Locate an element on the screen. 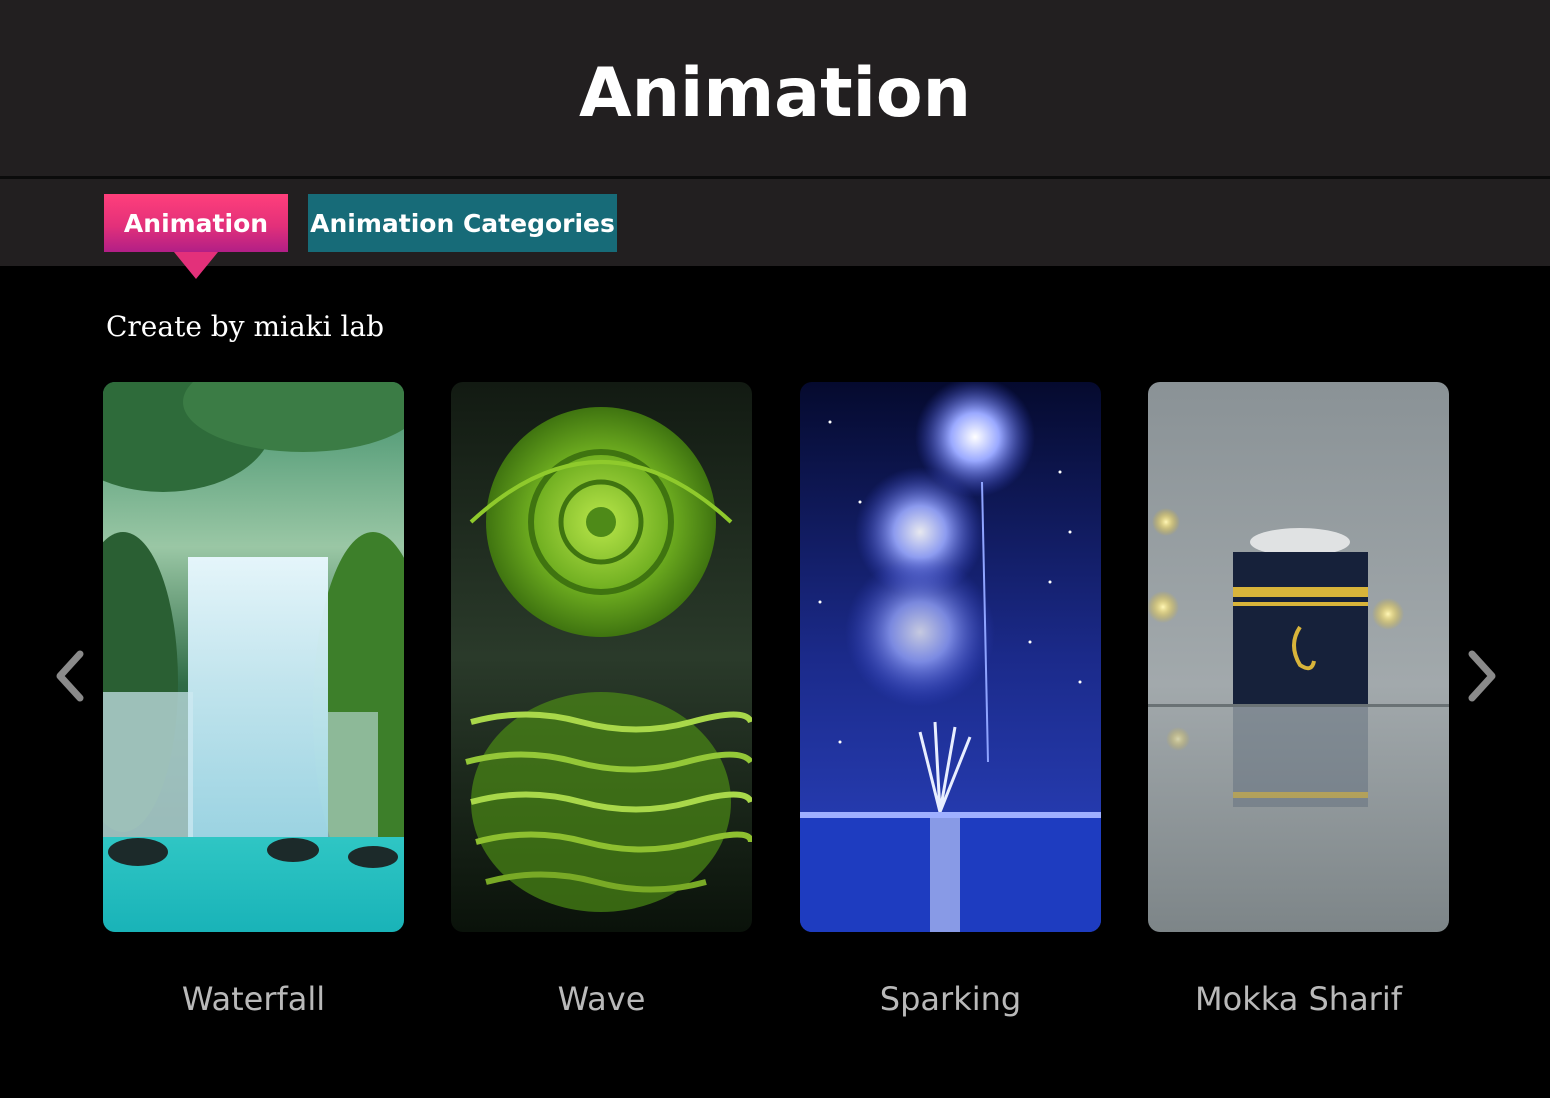 This screenshot has height=1098, width=1550. carousel-next-button is located at coordinates (1482, 676).